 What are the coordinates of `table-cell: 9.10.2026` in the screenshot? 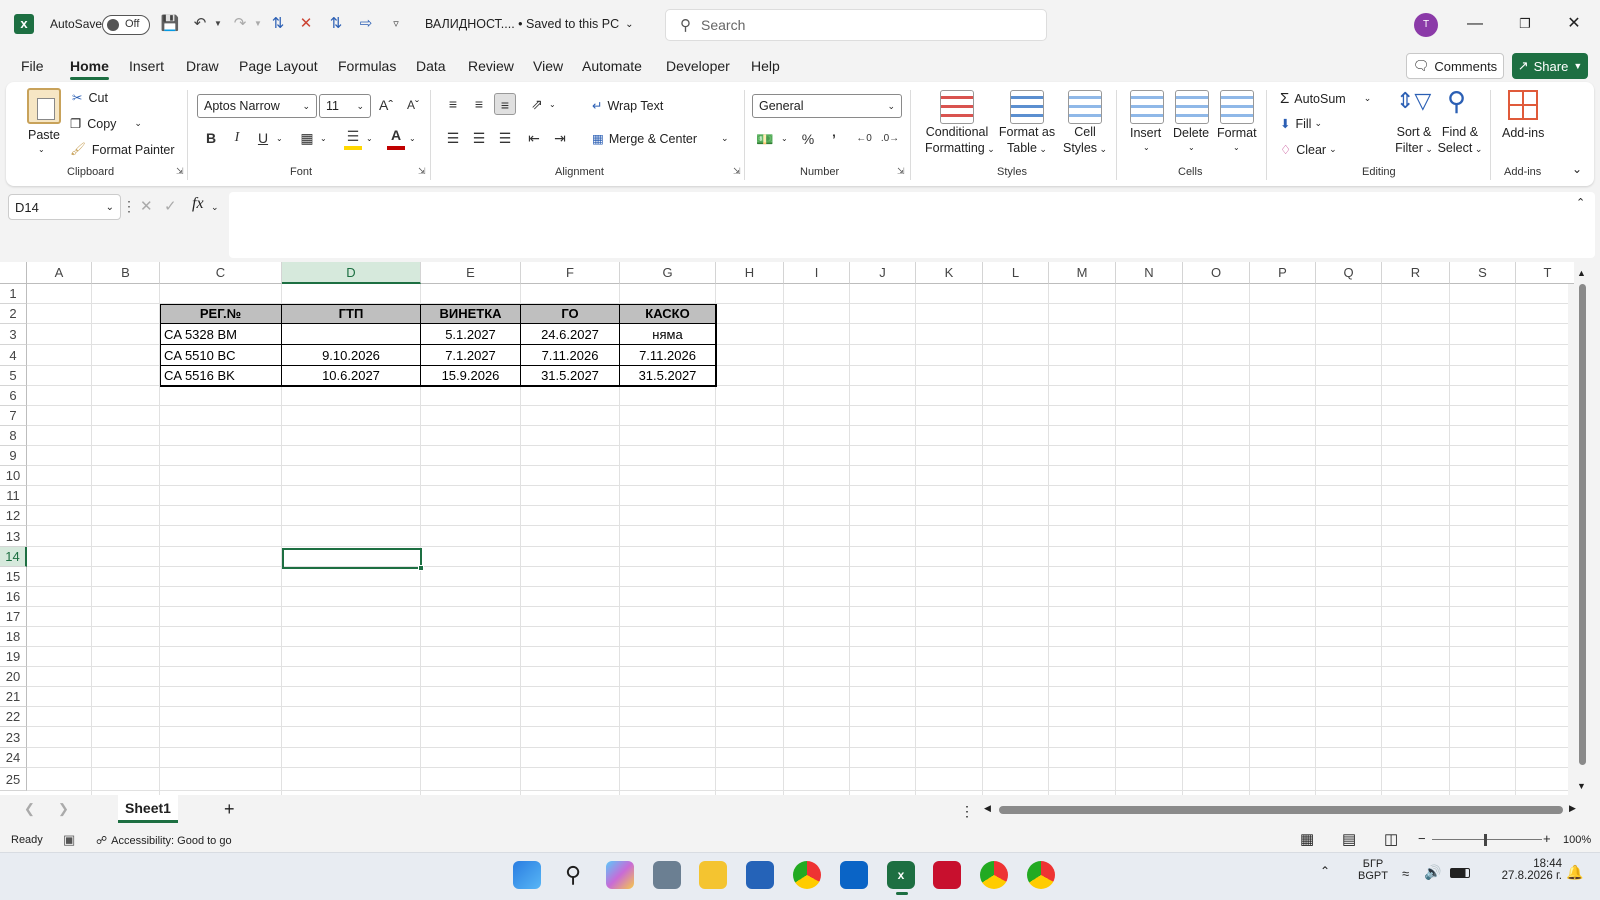 It's located at (351, 355).